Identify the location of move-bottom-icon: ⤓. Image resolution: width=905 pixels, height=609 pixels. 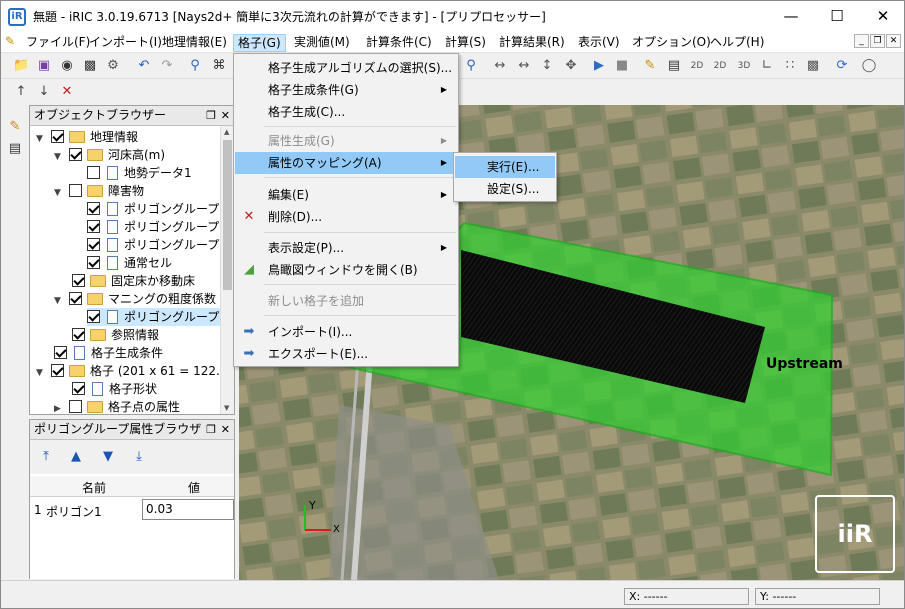
(139, 457).